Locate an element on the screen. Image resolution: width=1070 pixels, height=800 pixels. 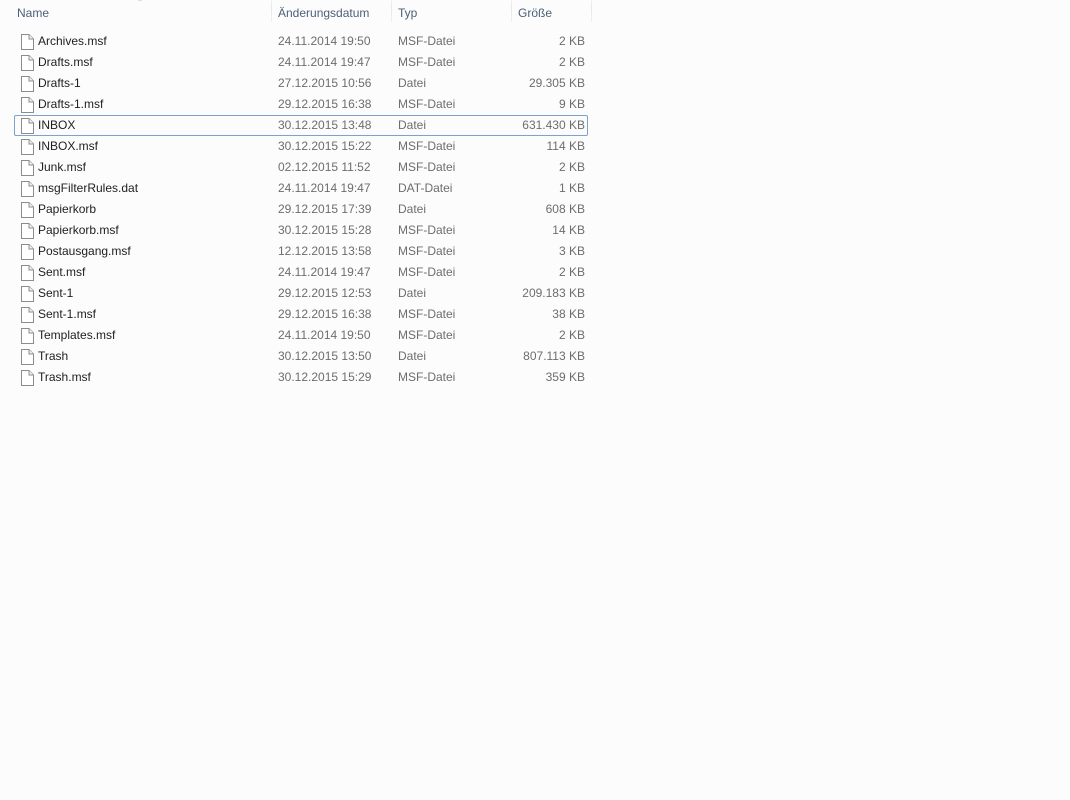
file-date: 30.12.2015 15:29 is located at coordinates (325, 377).